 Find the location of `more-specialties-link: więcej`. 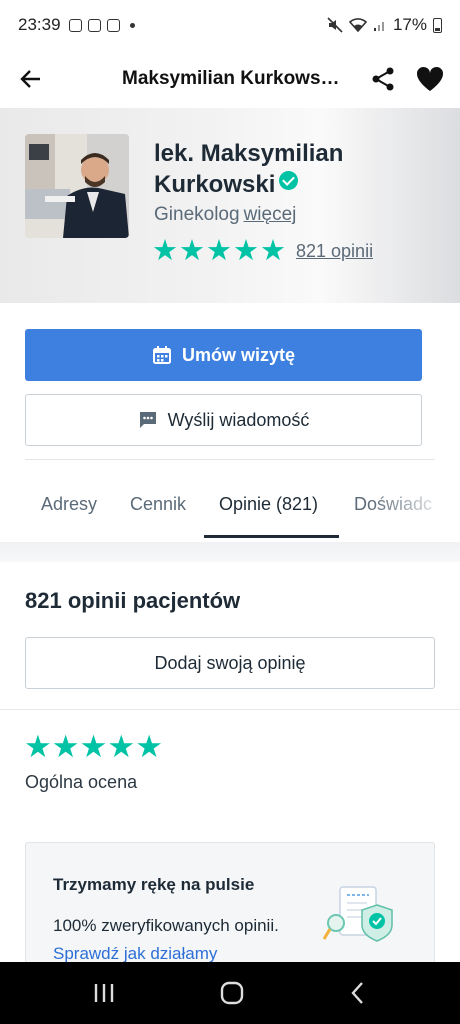

more-specialties-link: więcej is located at coordinates (270, 214).